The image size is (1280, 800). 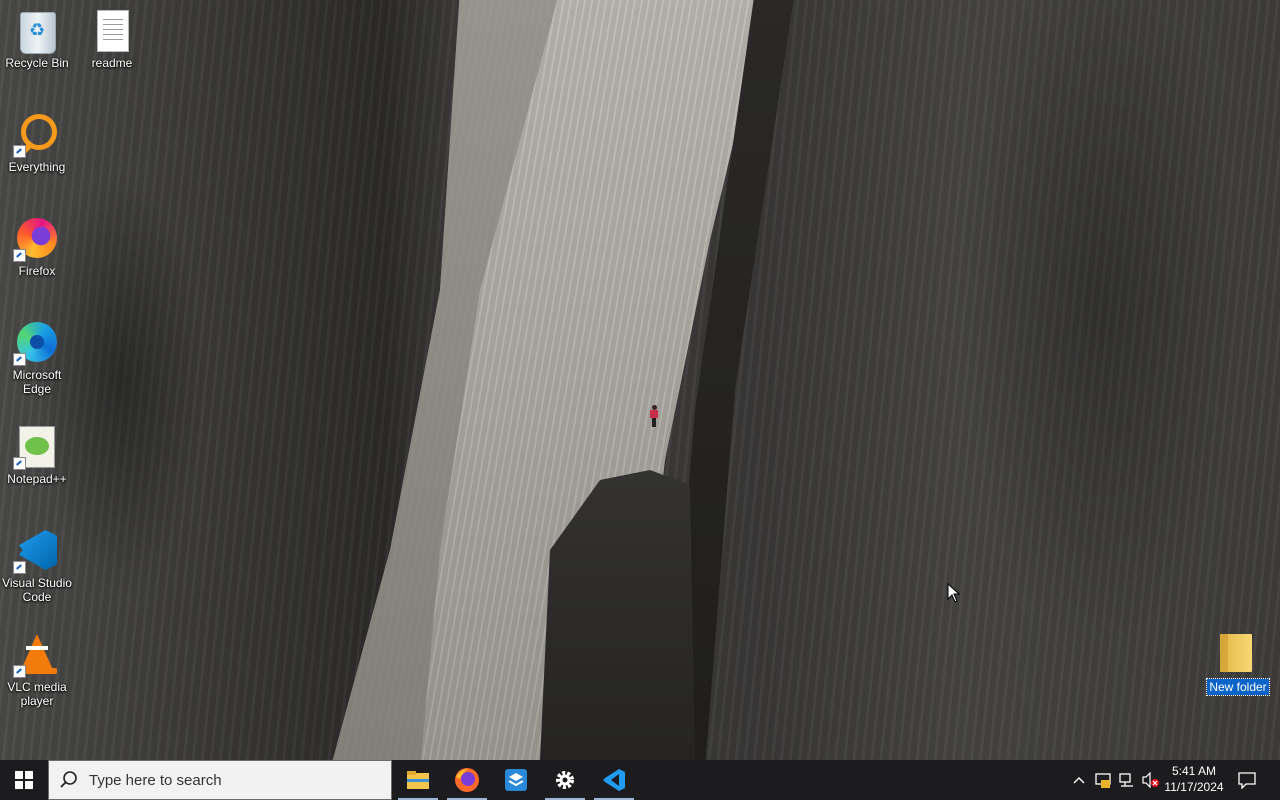 What do you see at coordinates (37, 382) in the screenshot?
I see `desktop-icon-label: Microsoft Edge` at bounding box center [37, 382].